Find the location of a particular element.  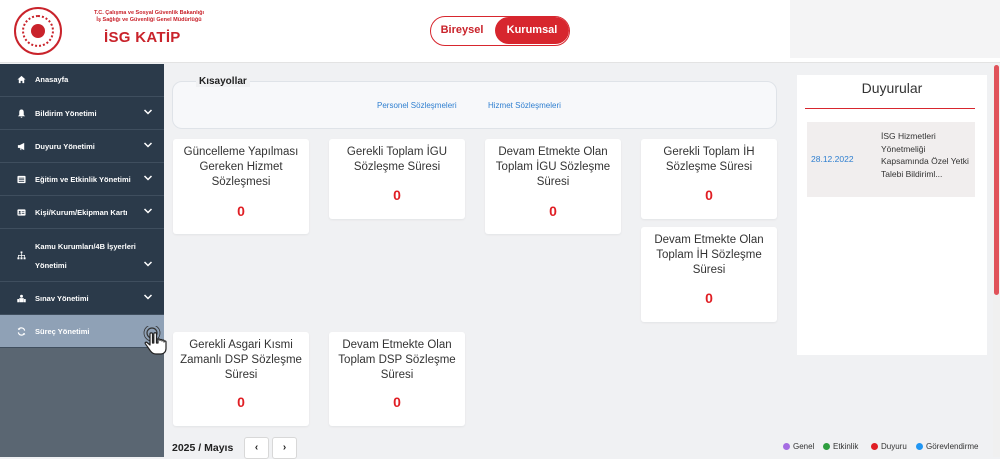

sidebar-item-label: Süreç Yönetimi is located at coordinates (62, 331).